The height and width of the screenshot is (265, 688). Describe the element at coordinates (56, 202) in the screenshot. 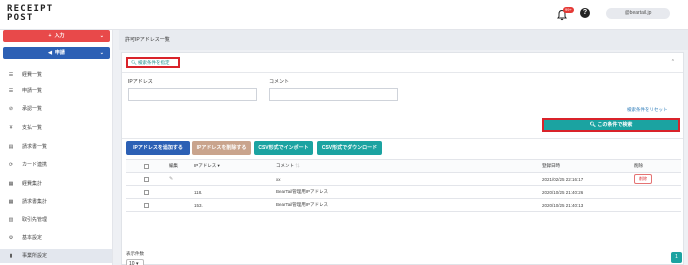

I see `sidebar-item-invoice-summary: ▦ 請求書集計` at that location.